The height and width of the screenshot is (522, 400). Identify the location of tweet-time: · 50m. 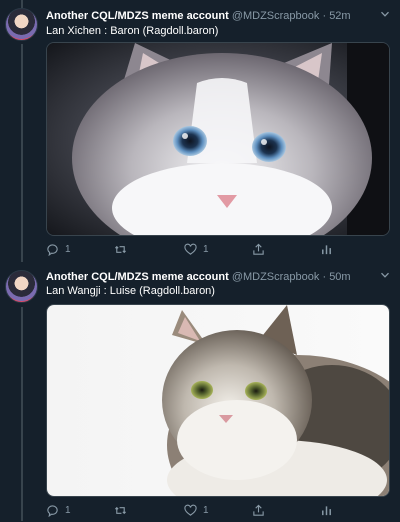
(336, 277).